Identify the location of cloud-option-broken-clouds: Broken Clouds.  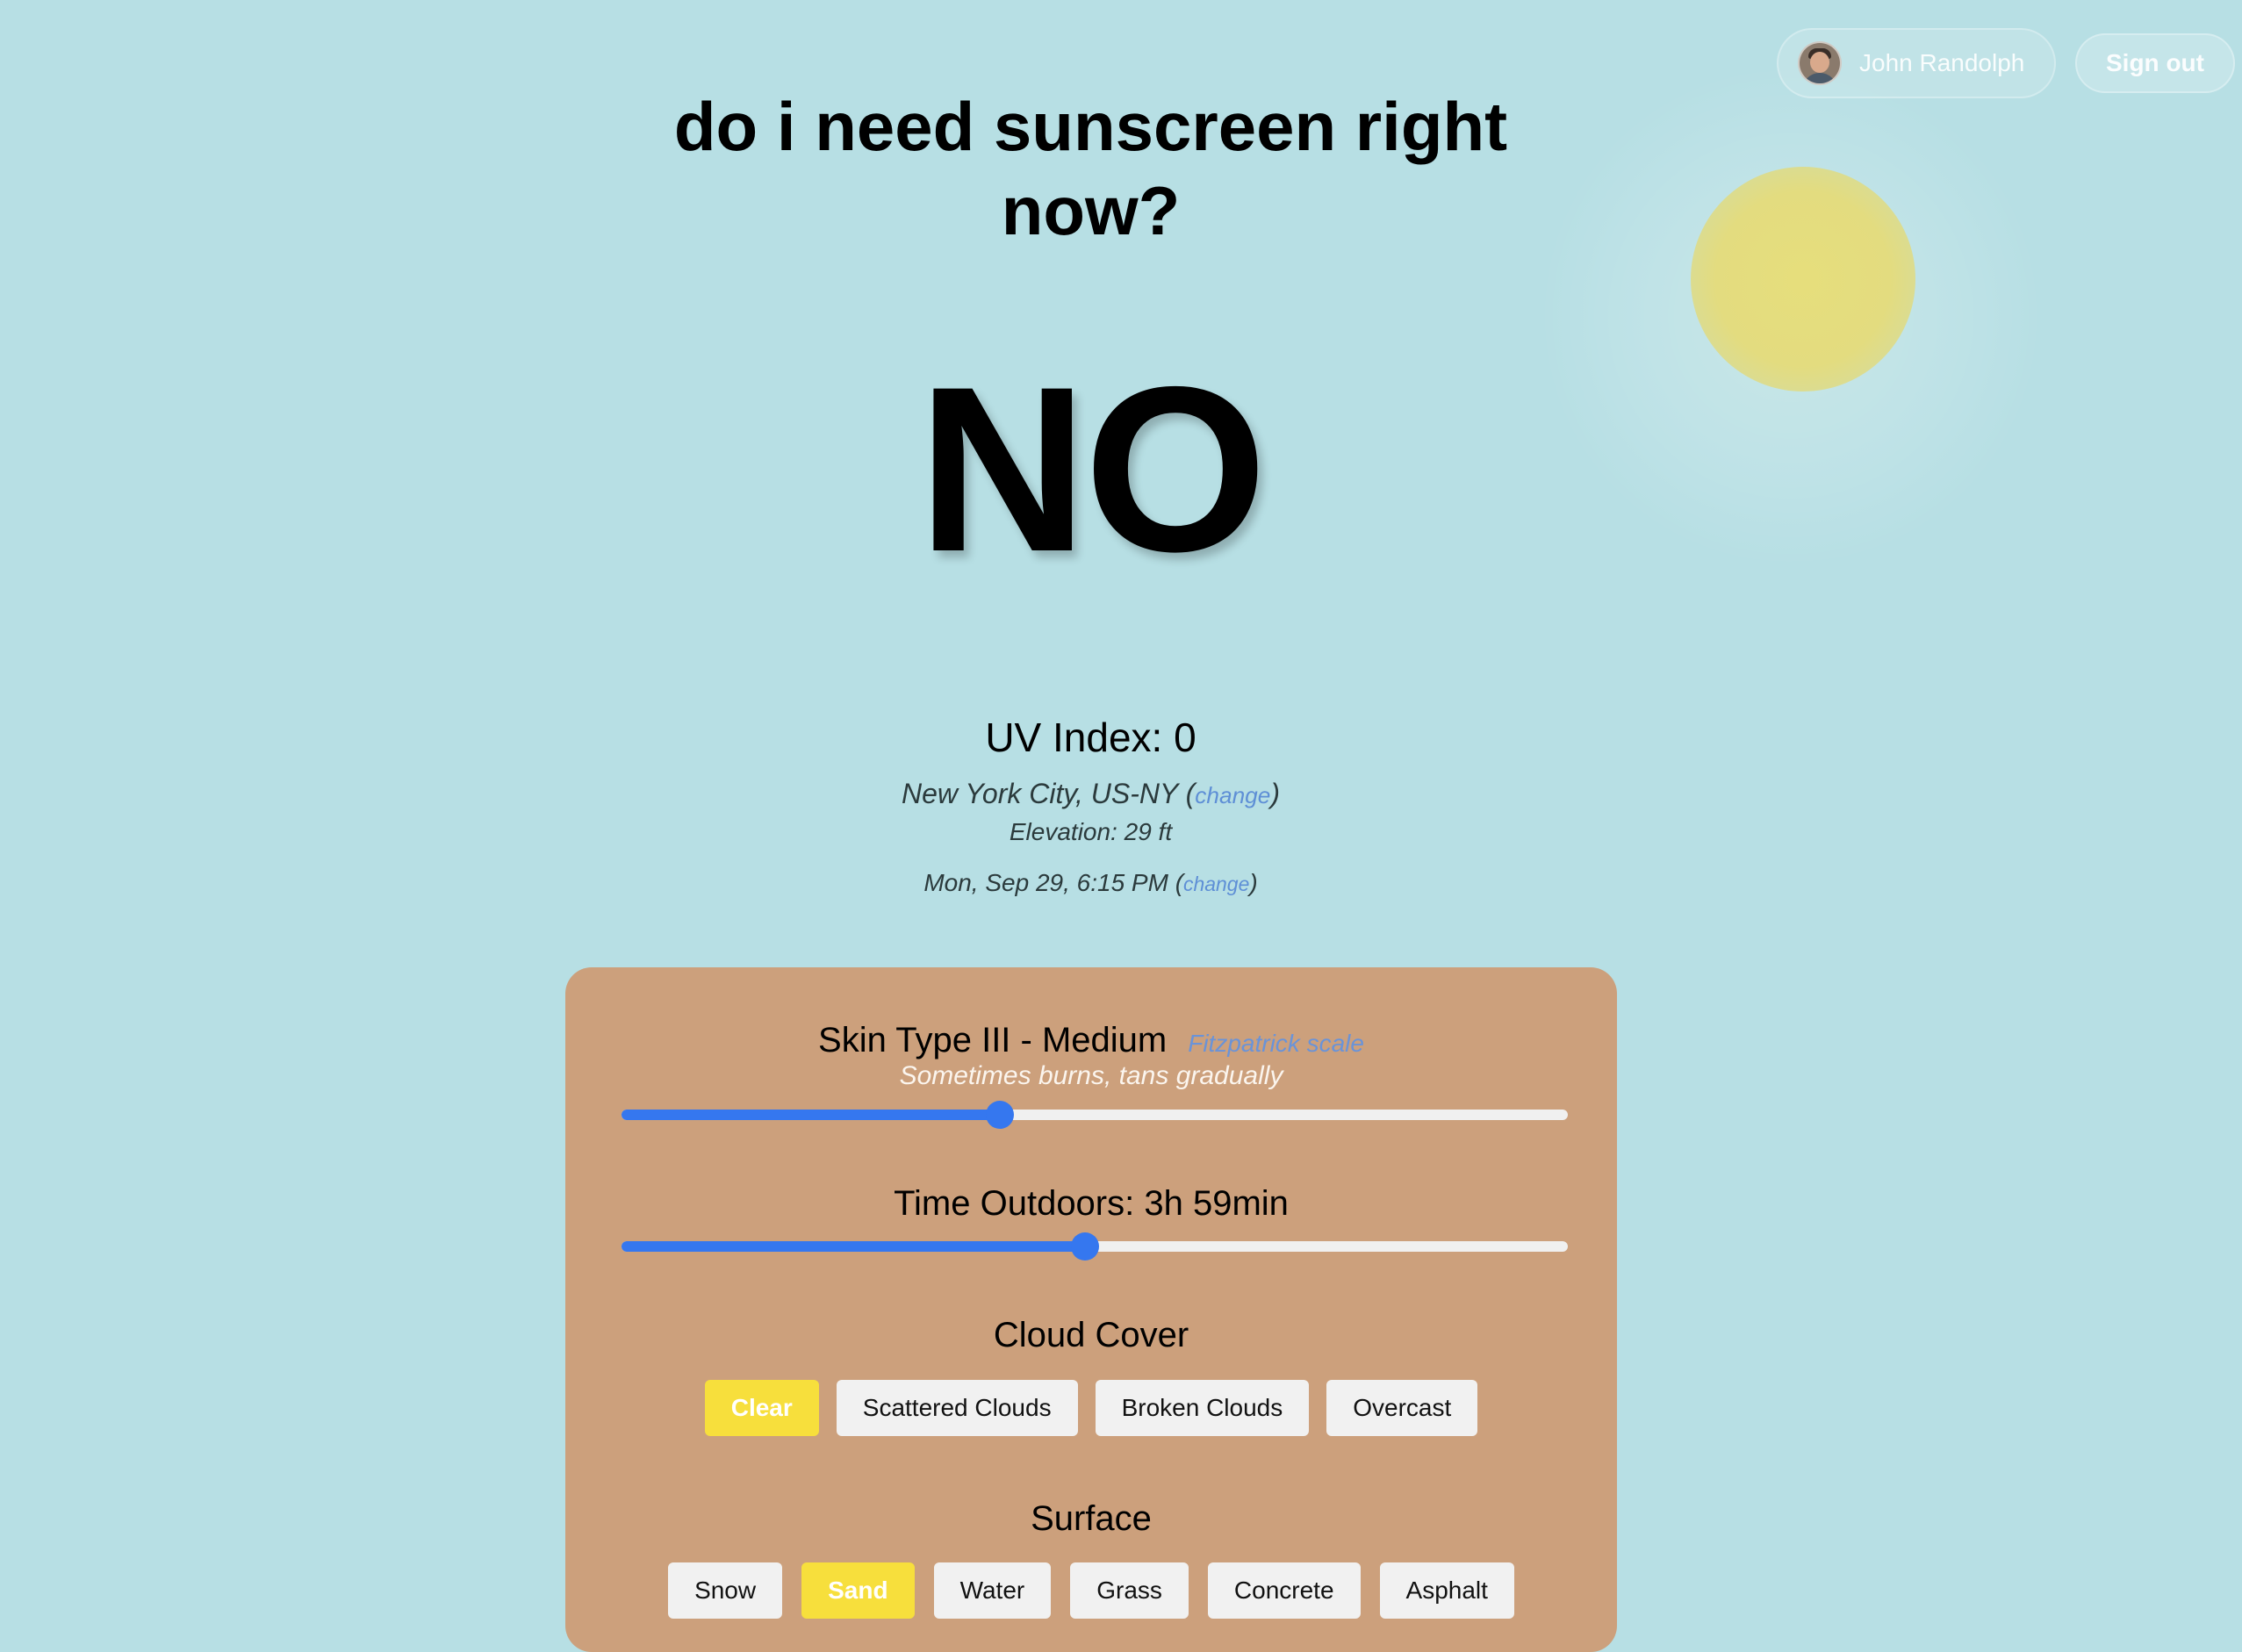
(1202, 1408).